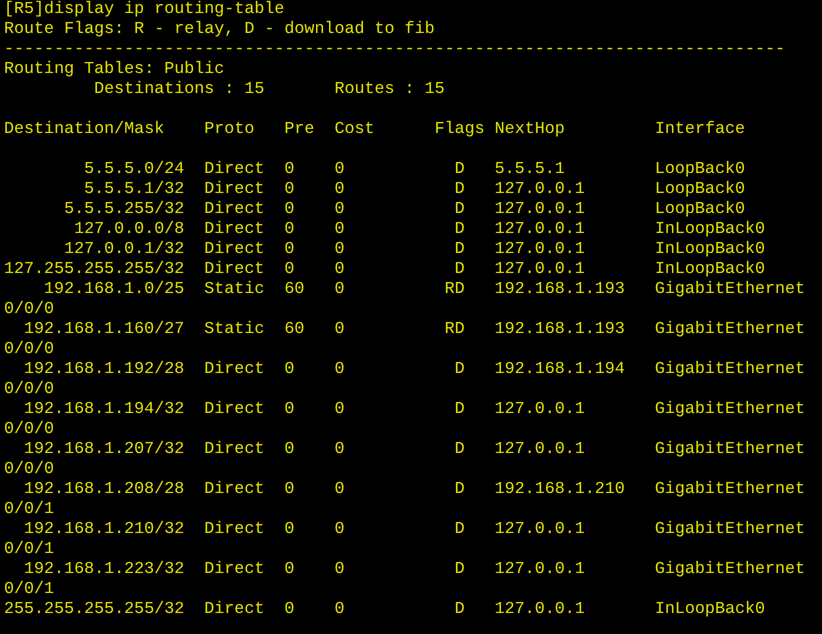  I want to click on column-header: NextHop, so click(530, 130).